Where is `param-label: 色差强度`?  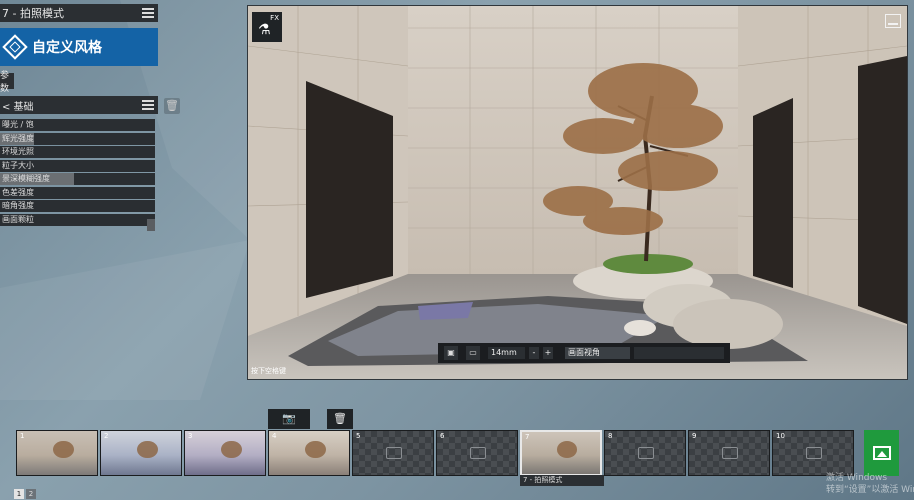 param-label: 色差强度 is located at coordinates (18, 192).